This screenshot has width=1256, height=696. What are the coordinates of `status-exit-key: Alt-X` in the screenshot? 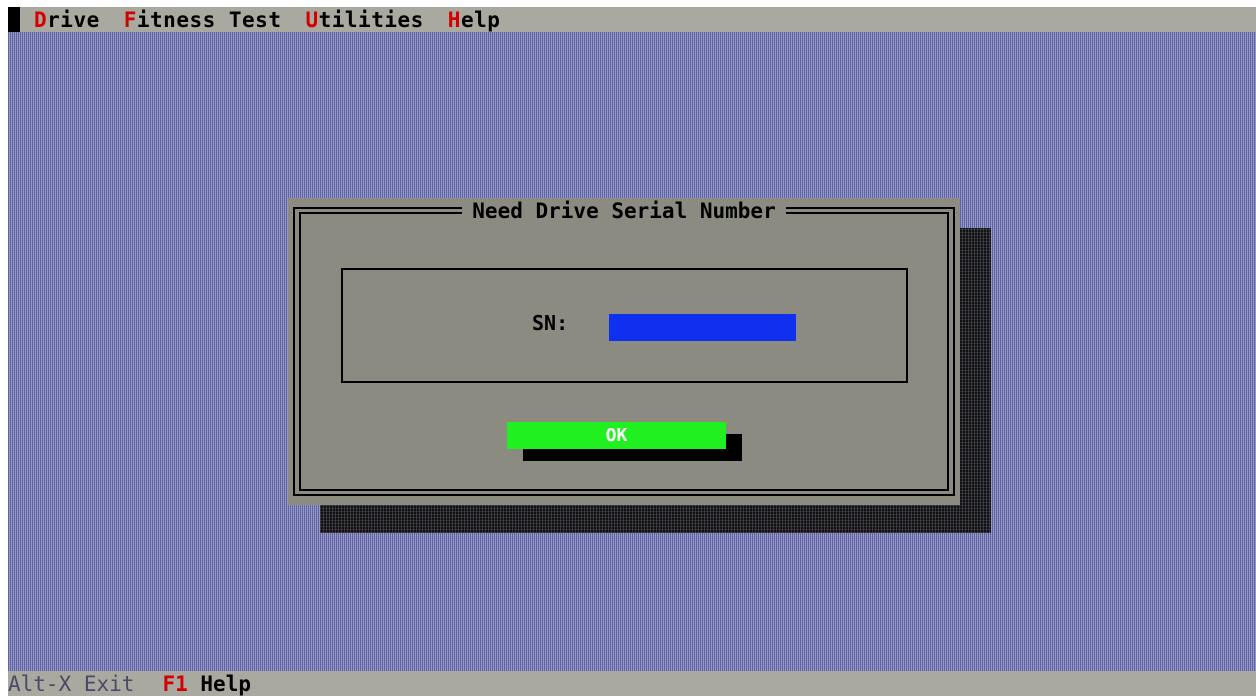 It's located at (40, 683).